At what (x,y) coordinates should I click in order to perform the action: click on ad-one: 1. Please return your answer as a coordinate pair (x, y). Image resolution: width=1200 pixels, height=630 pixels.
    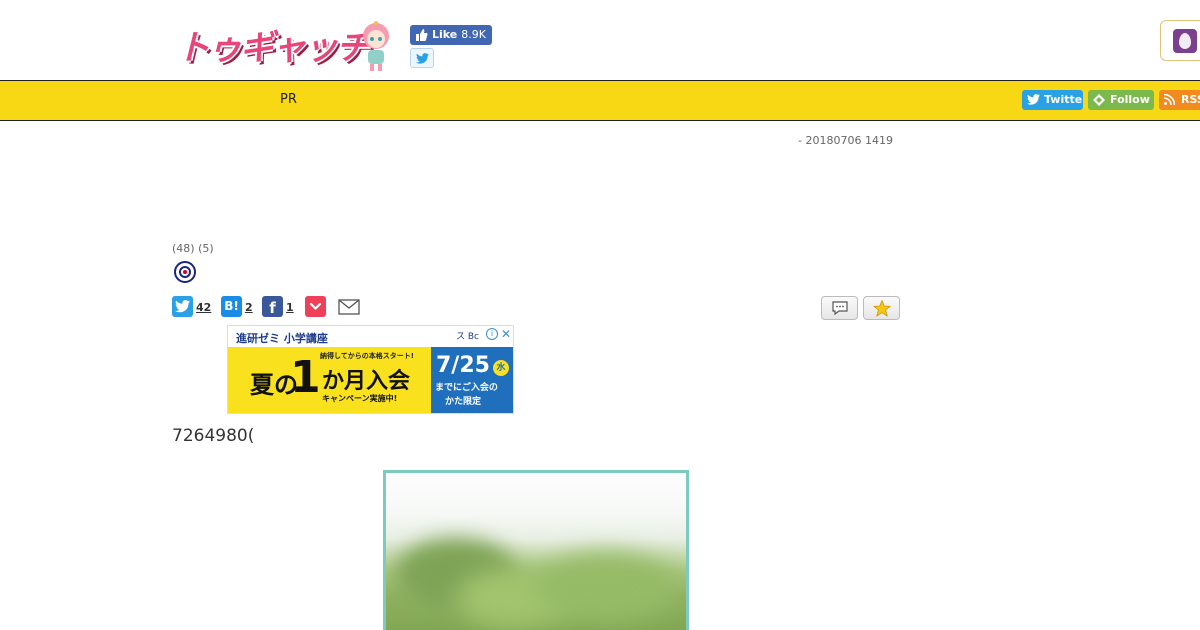
    Looking at the image, I should click on (305, 377).